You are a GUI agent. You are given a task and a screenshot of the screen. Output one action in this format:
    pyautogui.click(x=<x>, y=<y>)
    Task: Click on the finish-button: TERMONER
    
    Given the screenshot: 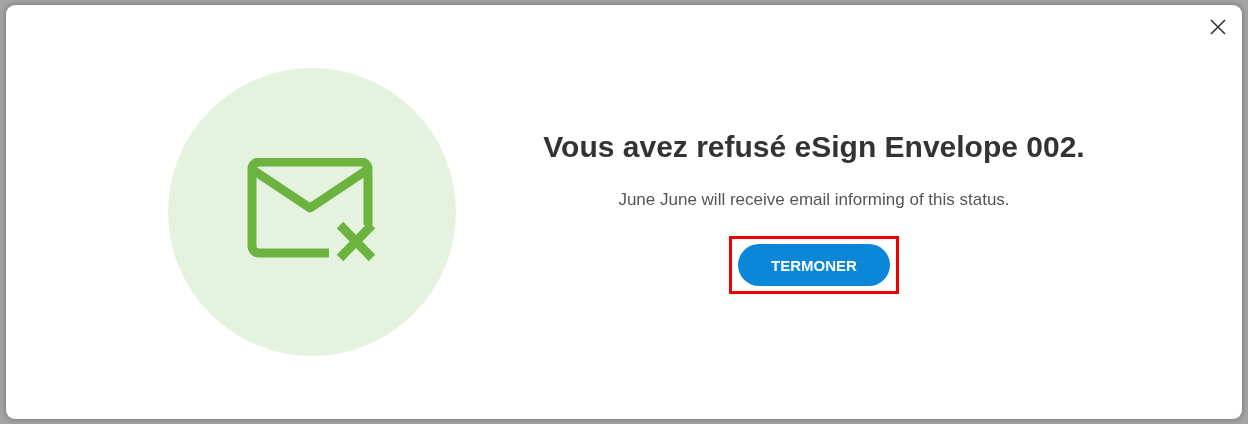 What is the action you would take?
    pyautogui.click(x=814, y=265)
    